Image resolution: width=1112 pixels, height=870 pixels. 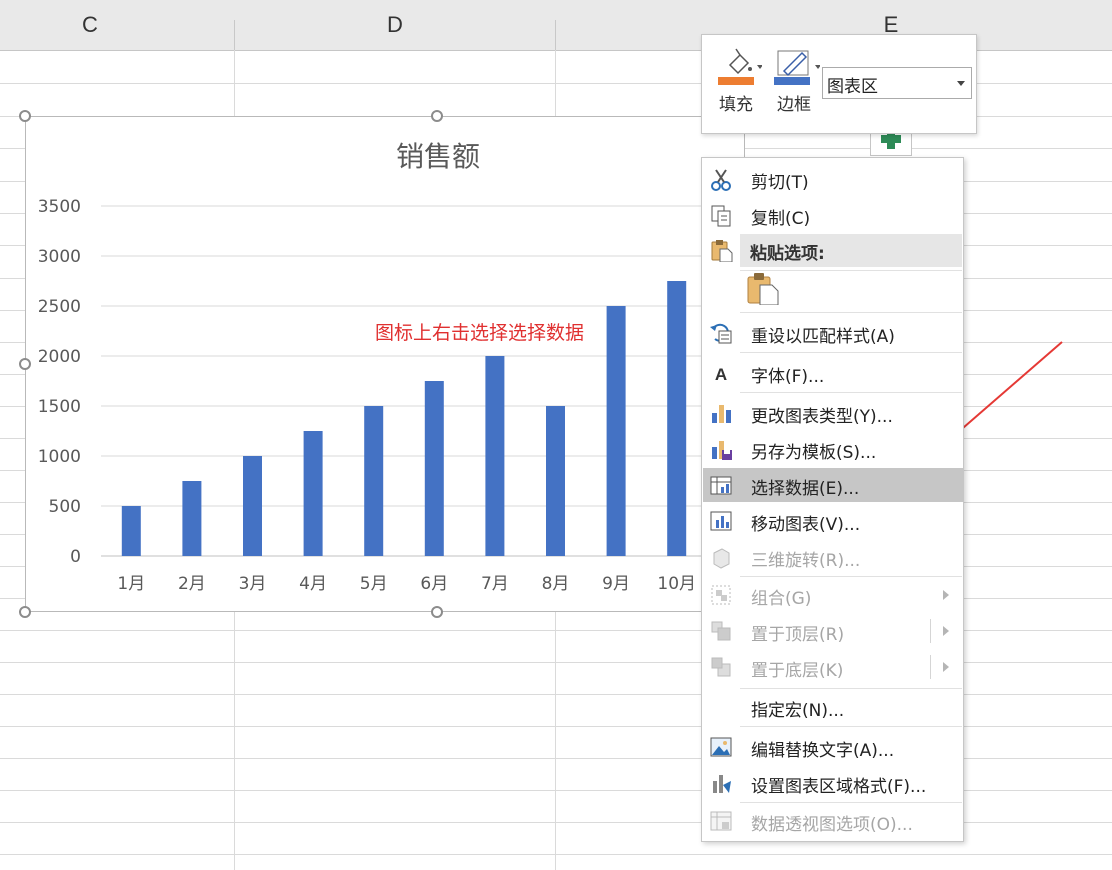 I want to click on y-tick-label: 3500, so click(x=59, y=207).